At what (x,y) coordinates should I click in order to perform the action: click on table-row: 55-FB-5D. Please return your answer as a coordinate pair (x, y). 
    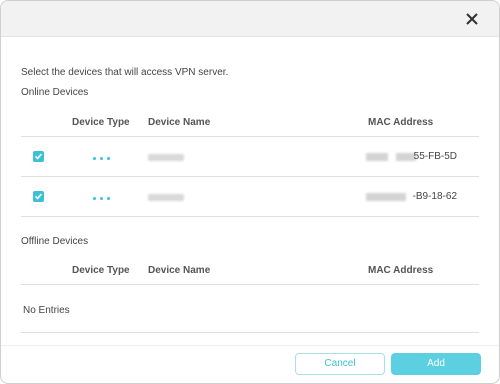
    Looking at the image, I should click on (250, 157).